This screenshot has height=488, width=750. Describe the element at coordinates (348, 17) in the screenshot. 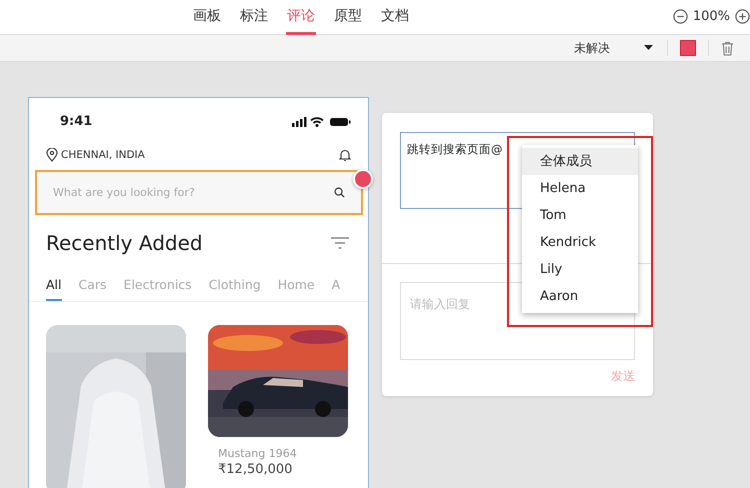

I see `view-tab: 原型` at that location.